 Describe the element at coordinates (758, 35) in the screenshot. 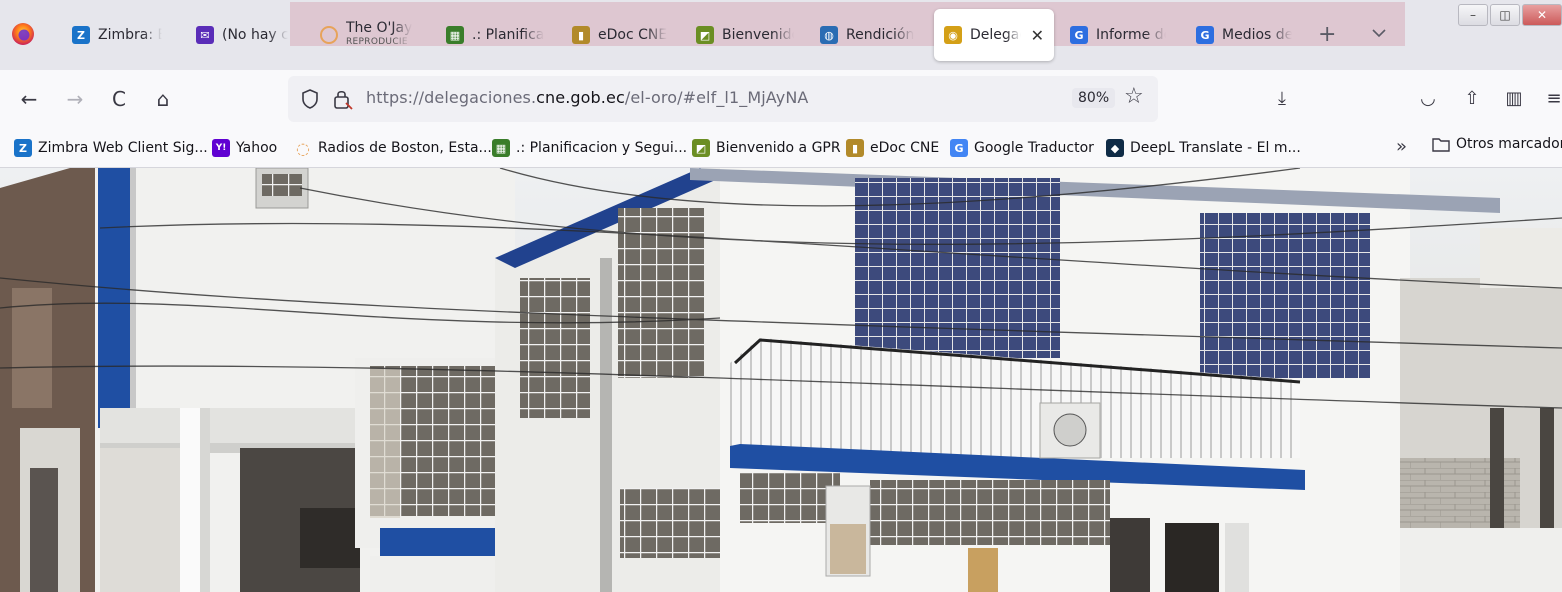

I see `tab-title: Bienvenido` at that location.